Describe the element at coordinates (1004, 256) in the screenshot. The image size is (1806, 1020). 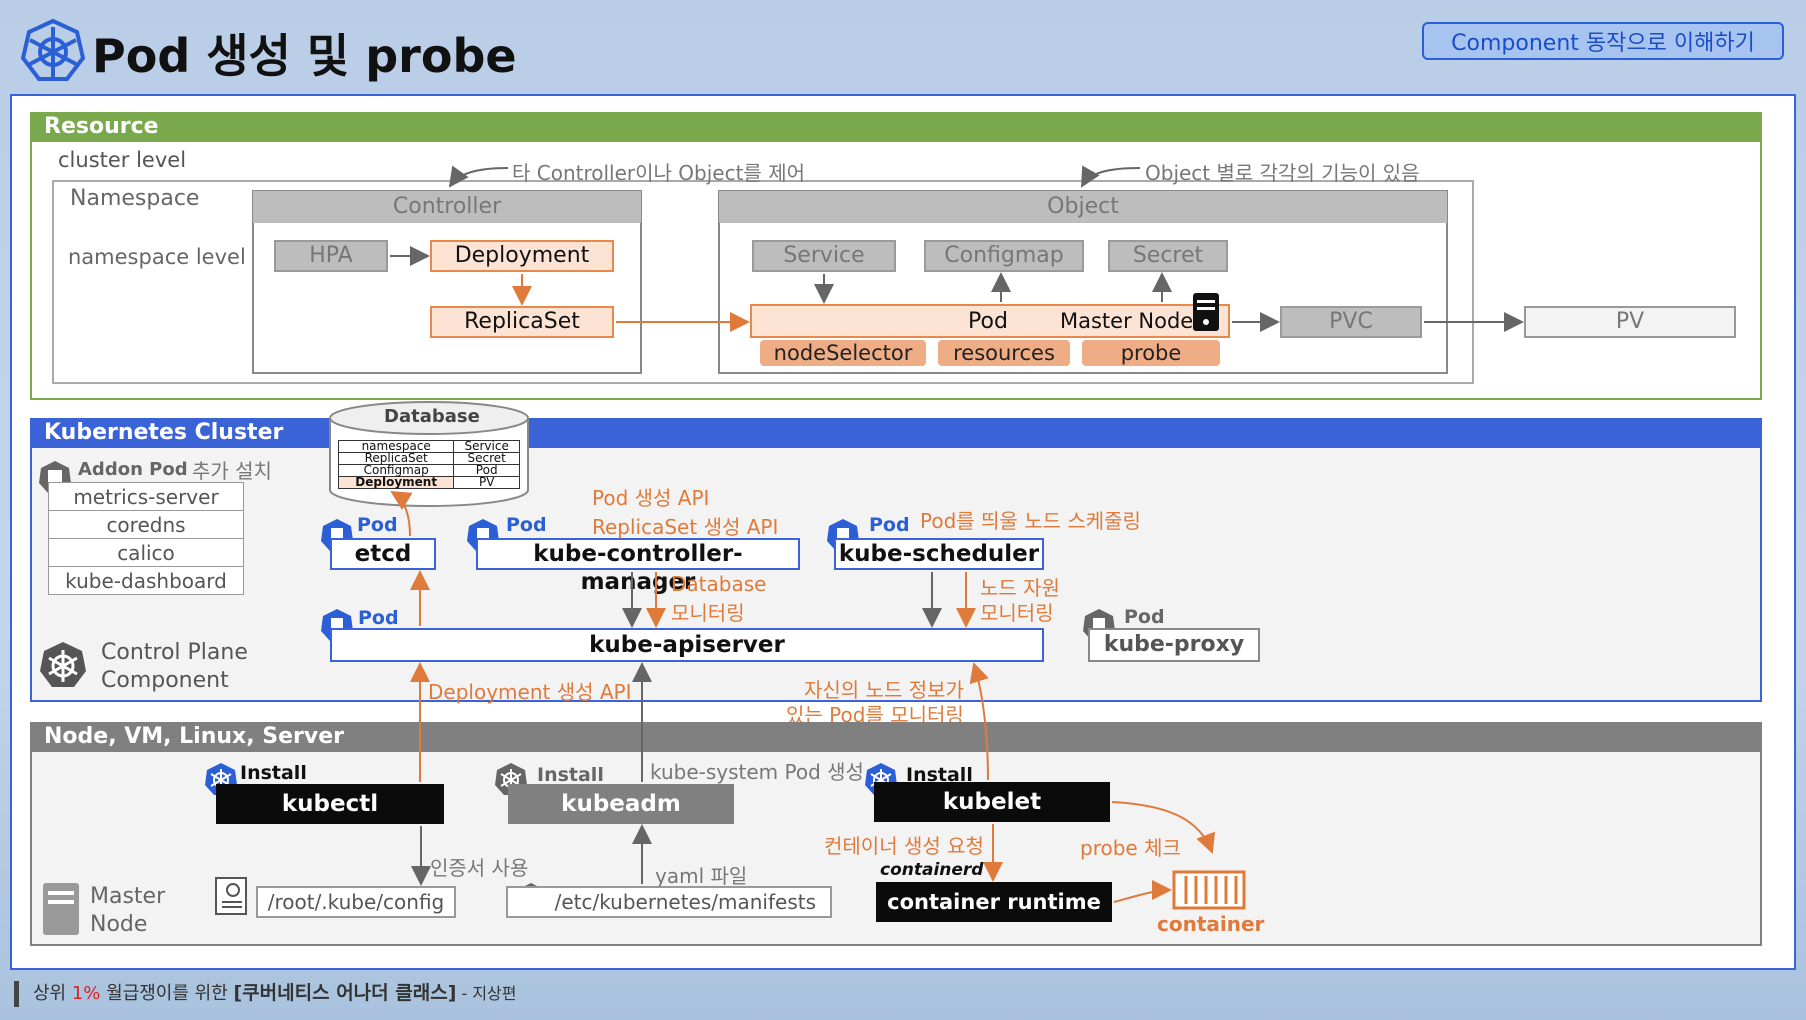
I see `configmap-box: Configmap` at that location.